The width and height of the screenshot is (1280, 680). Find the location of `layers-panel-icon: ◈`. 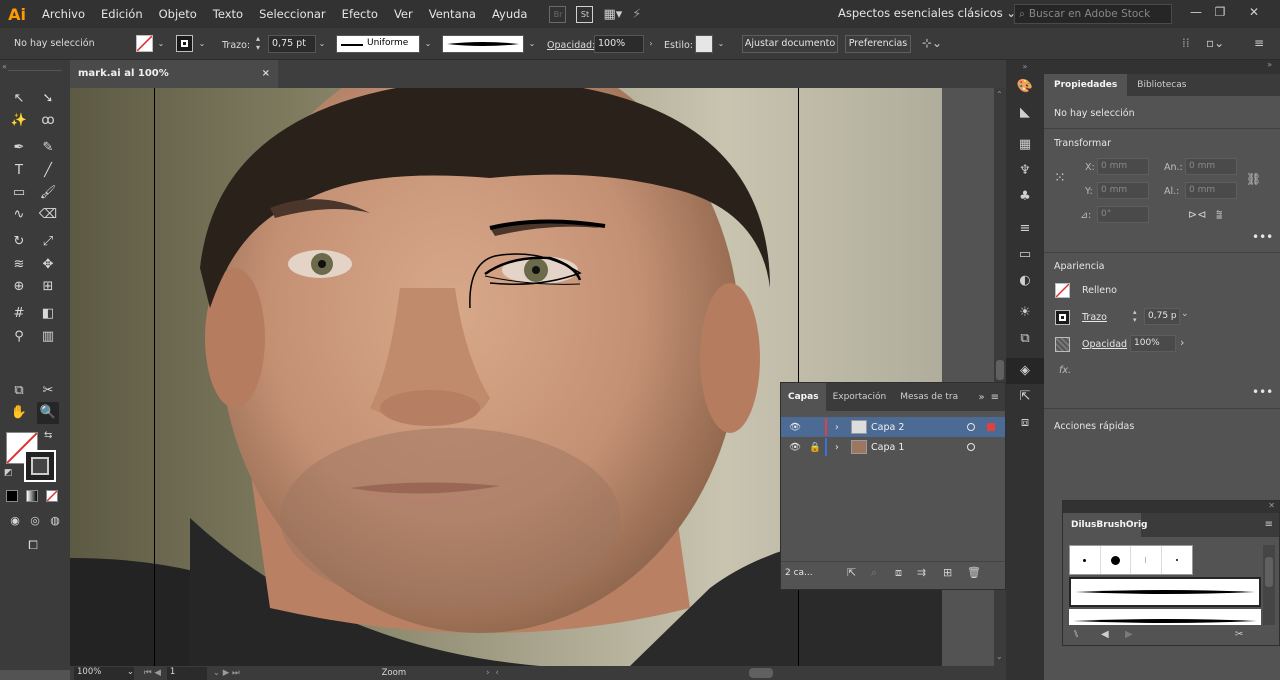

layers-panel-icon: ◈ is located at coordinates (1025, 371).